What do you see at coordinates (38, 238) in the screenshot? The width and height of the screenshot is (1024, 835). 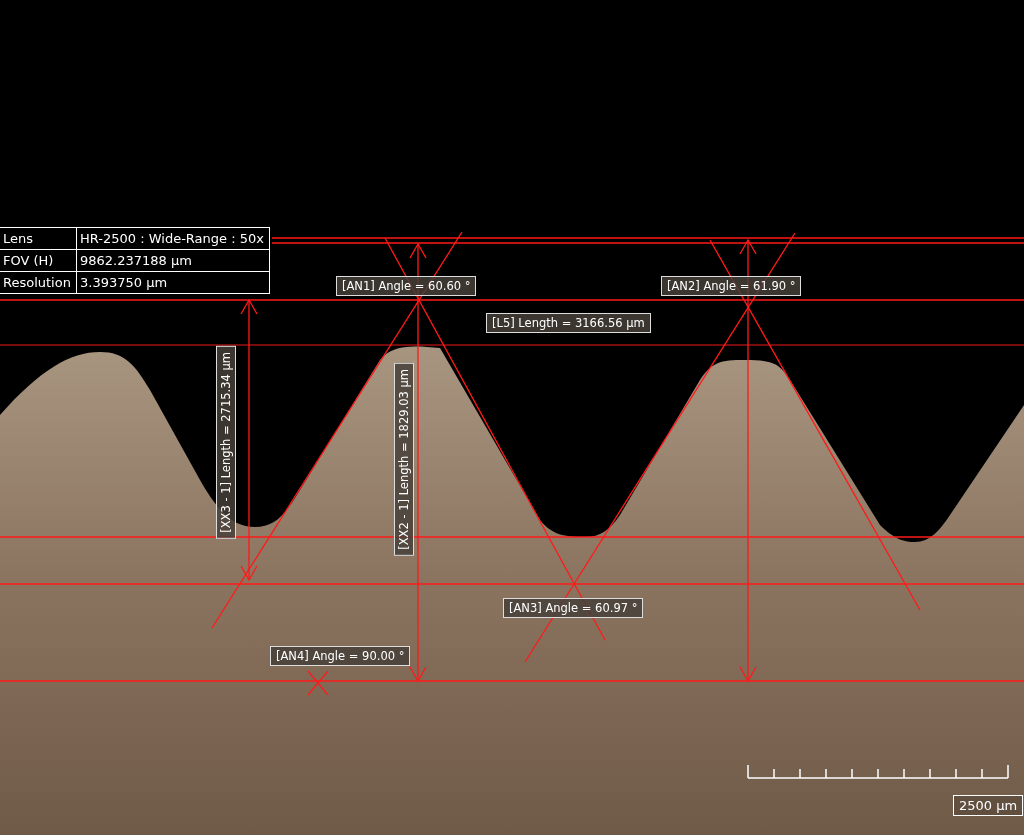 I see `info-label: Lens` at bounding box center [38, 238].